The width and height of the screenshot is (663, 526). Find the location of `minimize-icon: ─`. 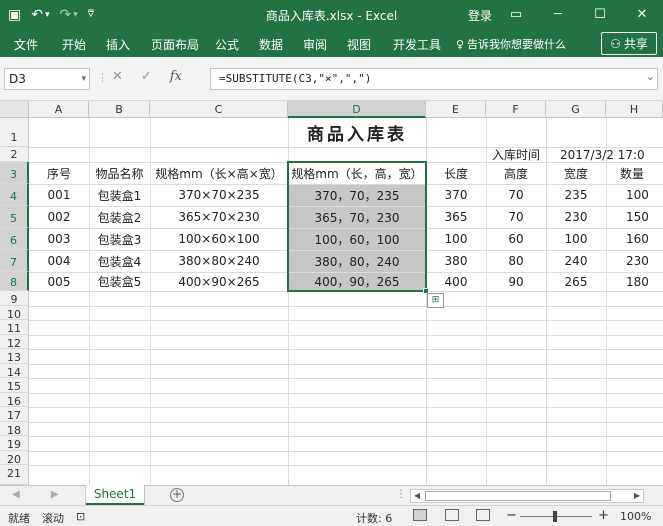

minimize-icon: ─ is located at coordinates (558, 15).